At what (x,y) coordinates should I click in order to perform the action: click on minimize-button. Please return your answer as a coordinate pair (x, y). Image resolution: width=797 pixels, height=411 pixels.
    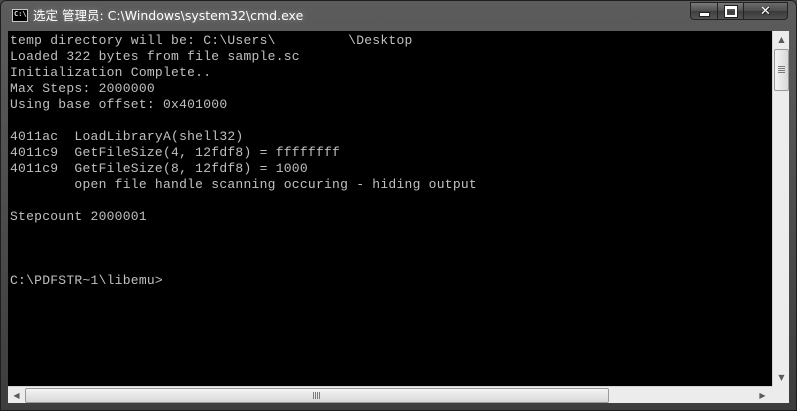
    Looking at the image, I should click on (703, 11).